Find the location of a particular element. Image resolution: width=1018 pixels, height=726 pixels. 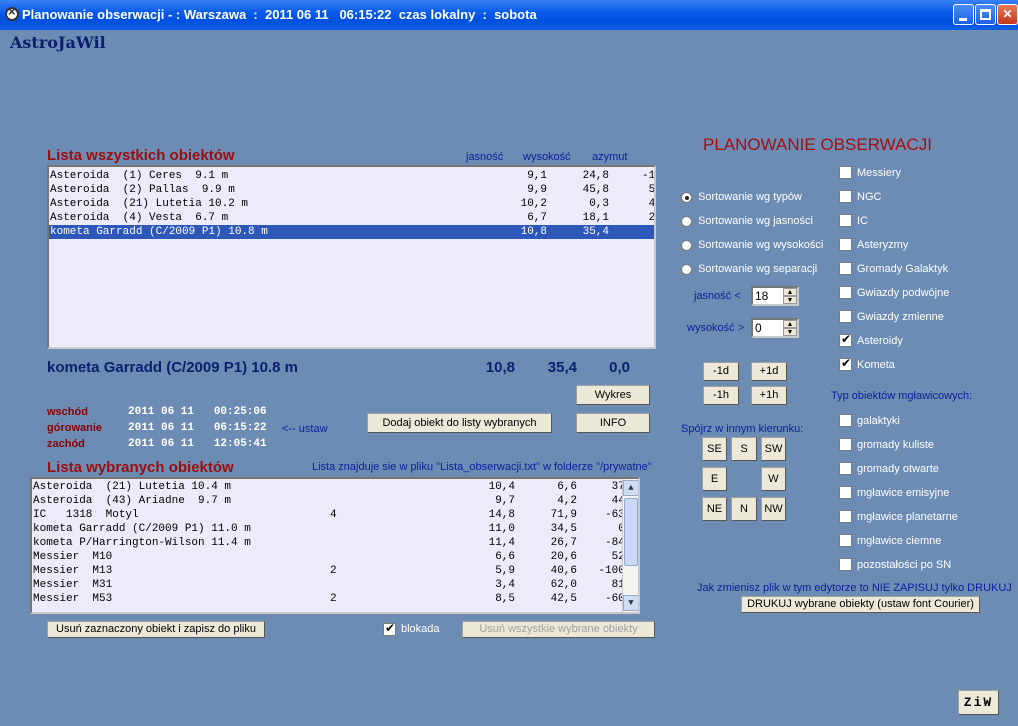

plus-hour-button: +1h is located at coordinates (769, 395).